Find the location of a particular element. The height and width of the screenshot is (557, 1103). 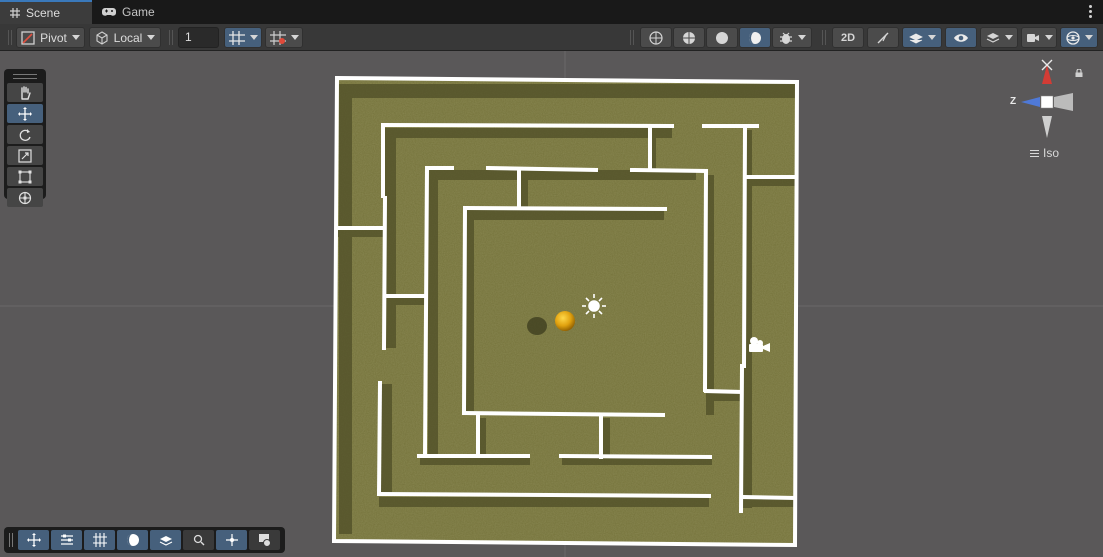

wireframe-sphere-icon is located at coordinates (656, 37).